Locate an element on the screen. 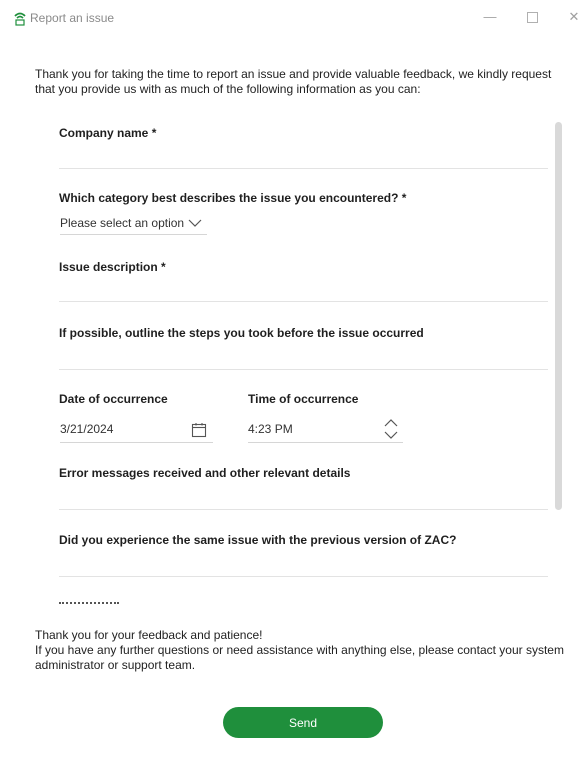 The width and height of the screenshot is (581, 765). date-label-wrap: Date of occurrence is located at coordinates (139, 399).